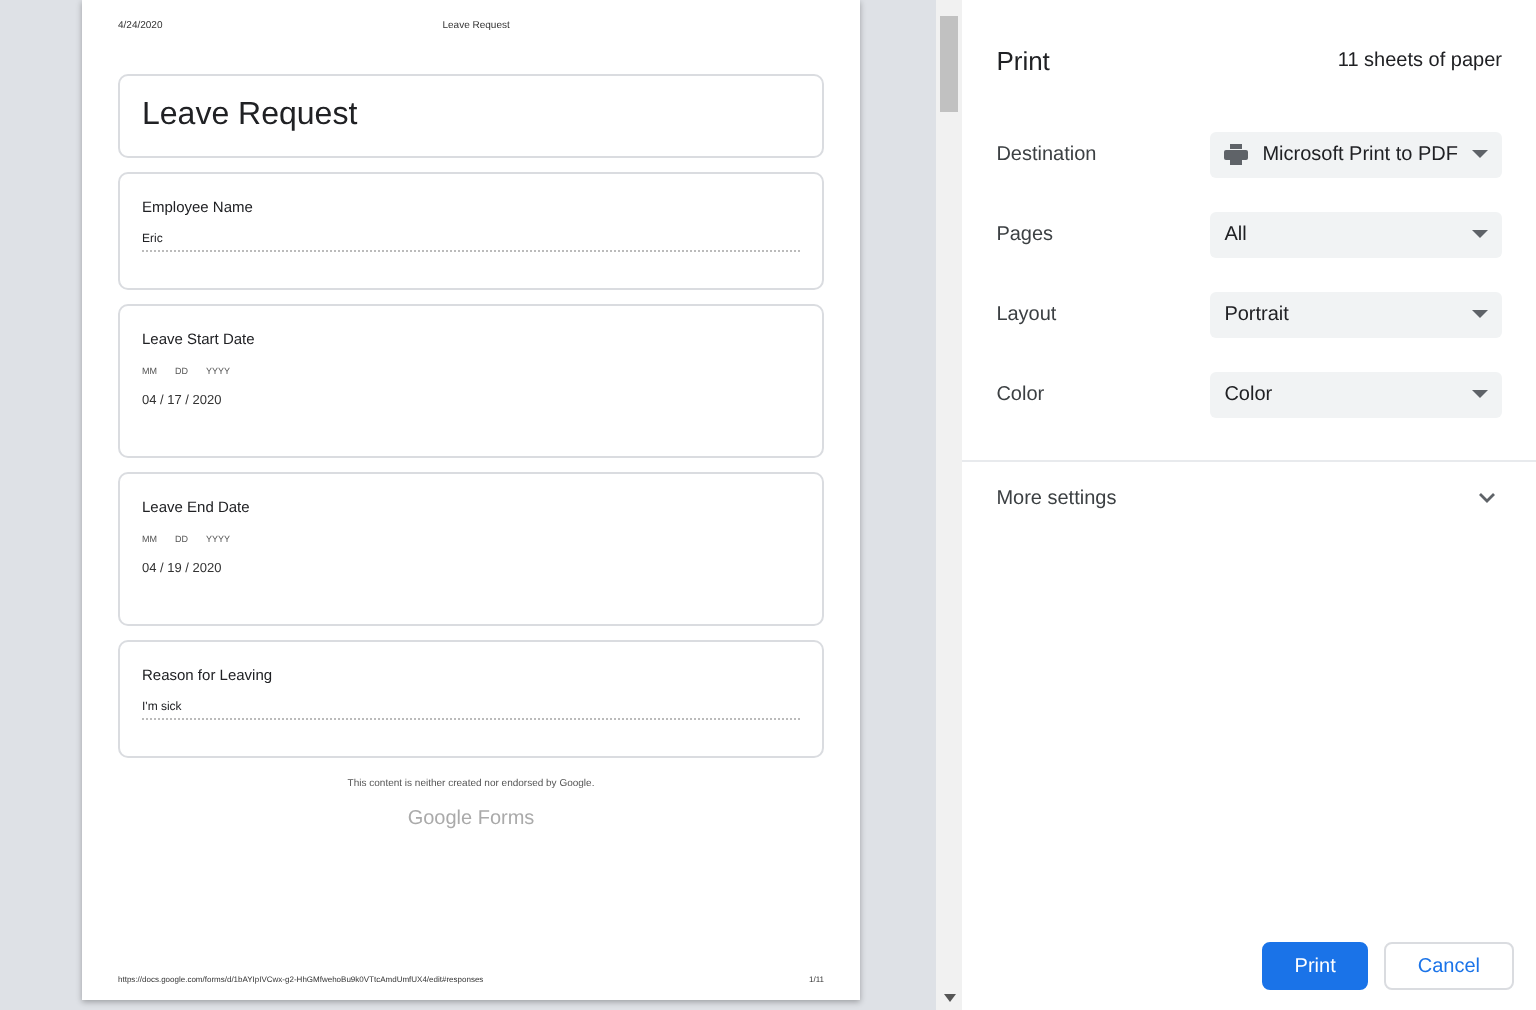 The height and width of the screenshot is (1010, 1536). Describe the element at coordinates (1249, 498) in the screenshot. I see `more-settings-toggle: More settings` at that location.